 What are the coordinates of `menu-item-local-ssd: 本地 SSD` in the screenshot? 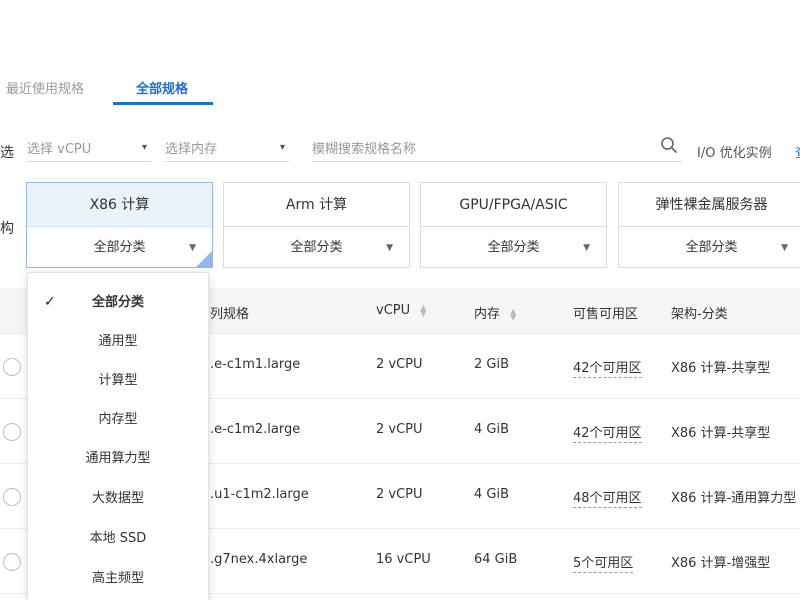 It's located at (118, 538).